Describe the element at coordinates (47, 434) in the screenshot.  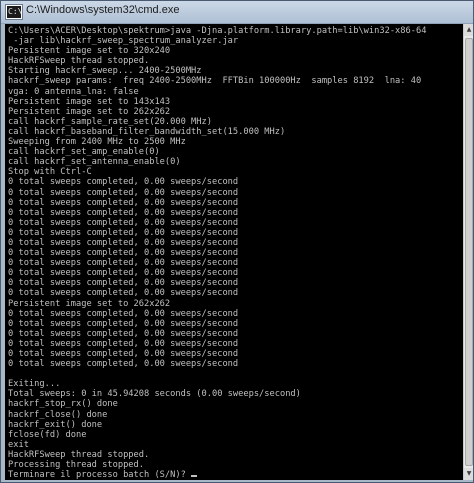
I see `console-line: fclose(fd) done` at that location.